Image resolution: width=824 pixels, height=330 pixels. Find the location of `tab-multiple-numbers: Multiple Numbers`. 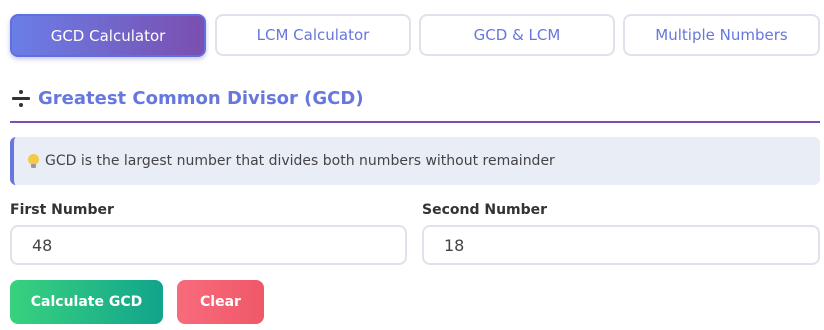

tab-multiple-numbers: Multiple Numbers is located at coordinates (721, 35).